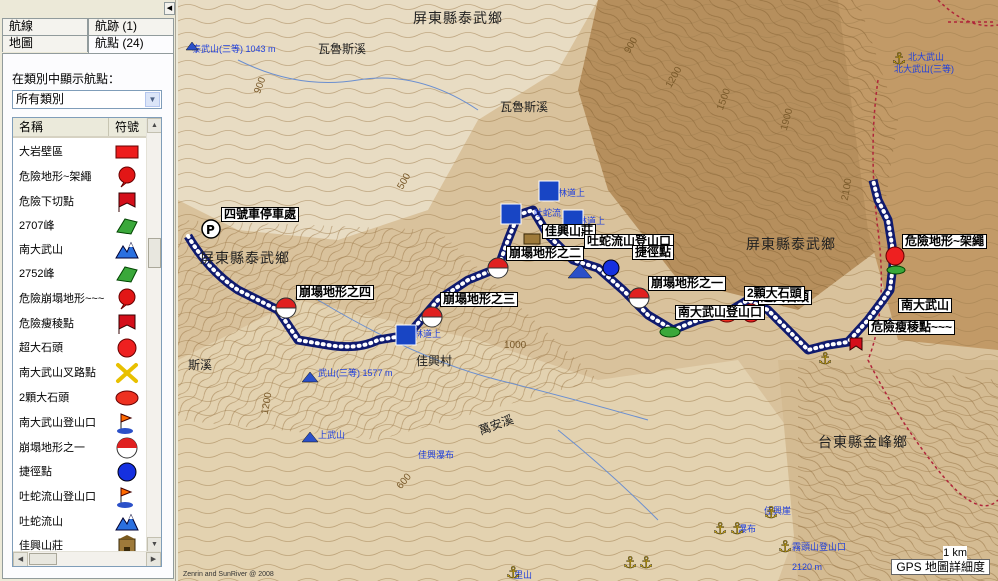  What do you see at coordinates (896, 270) in the screenshot?
I see `summit-2707-icon` at bounding box center [896, 270].